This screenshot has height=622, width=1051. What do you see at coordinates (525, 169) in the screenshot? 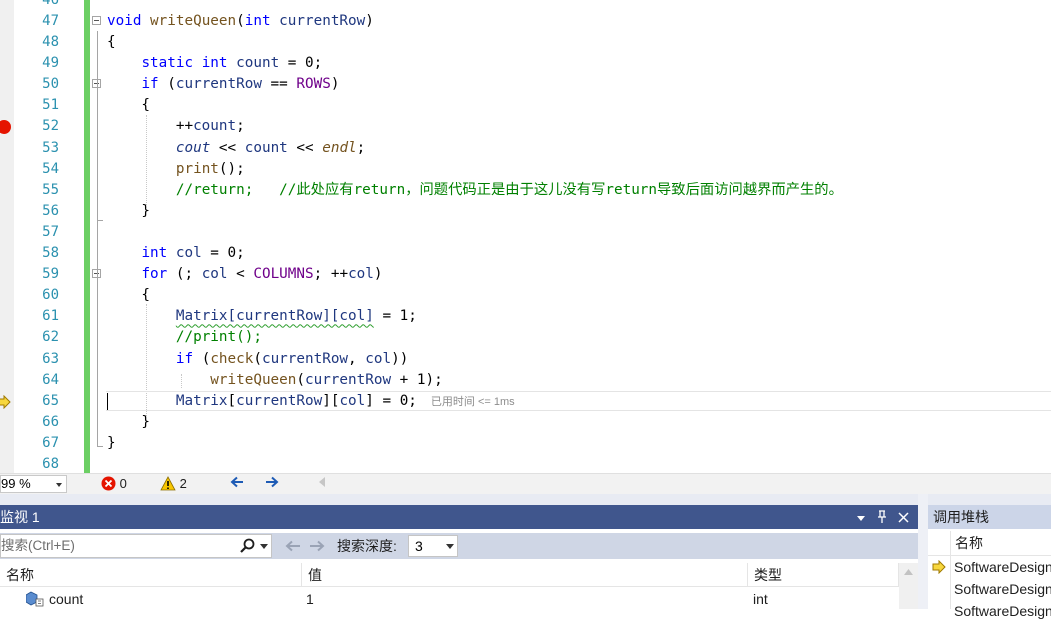
I see `code-line: 54 print();` at bounding box center [525, 169].